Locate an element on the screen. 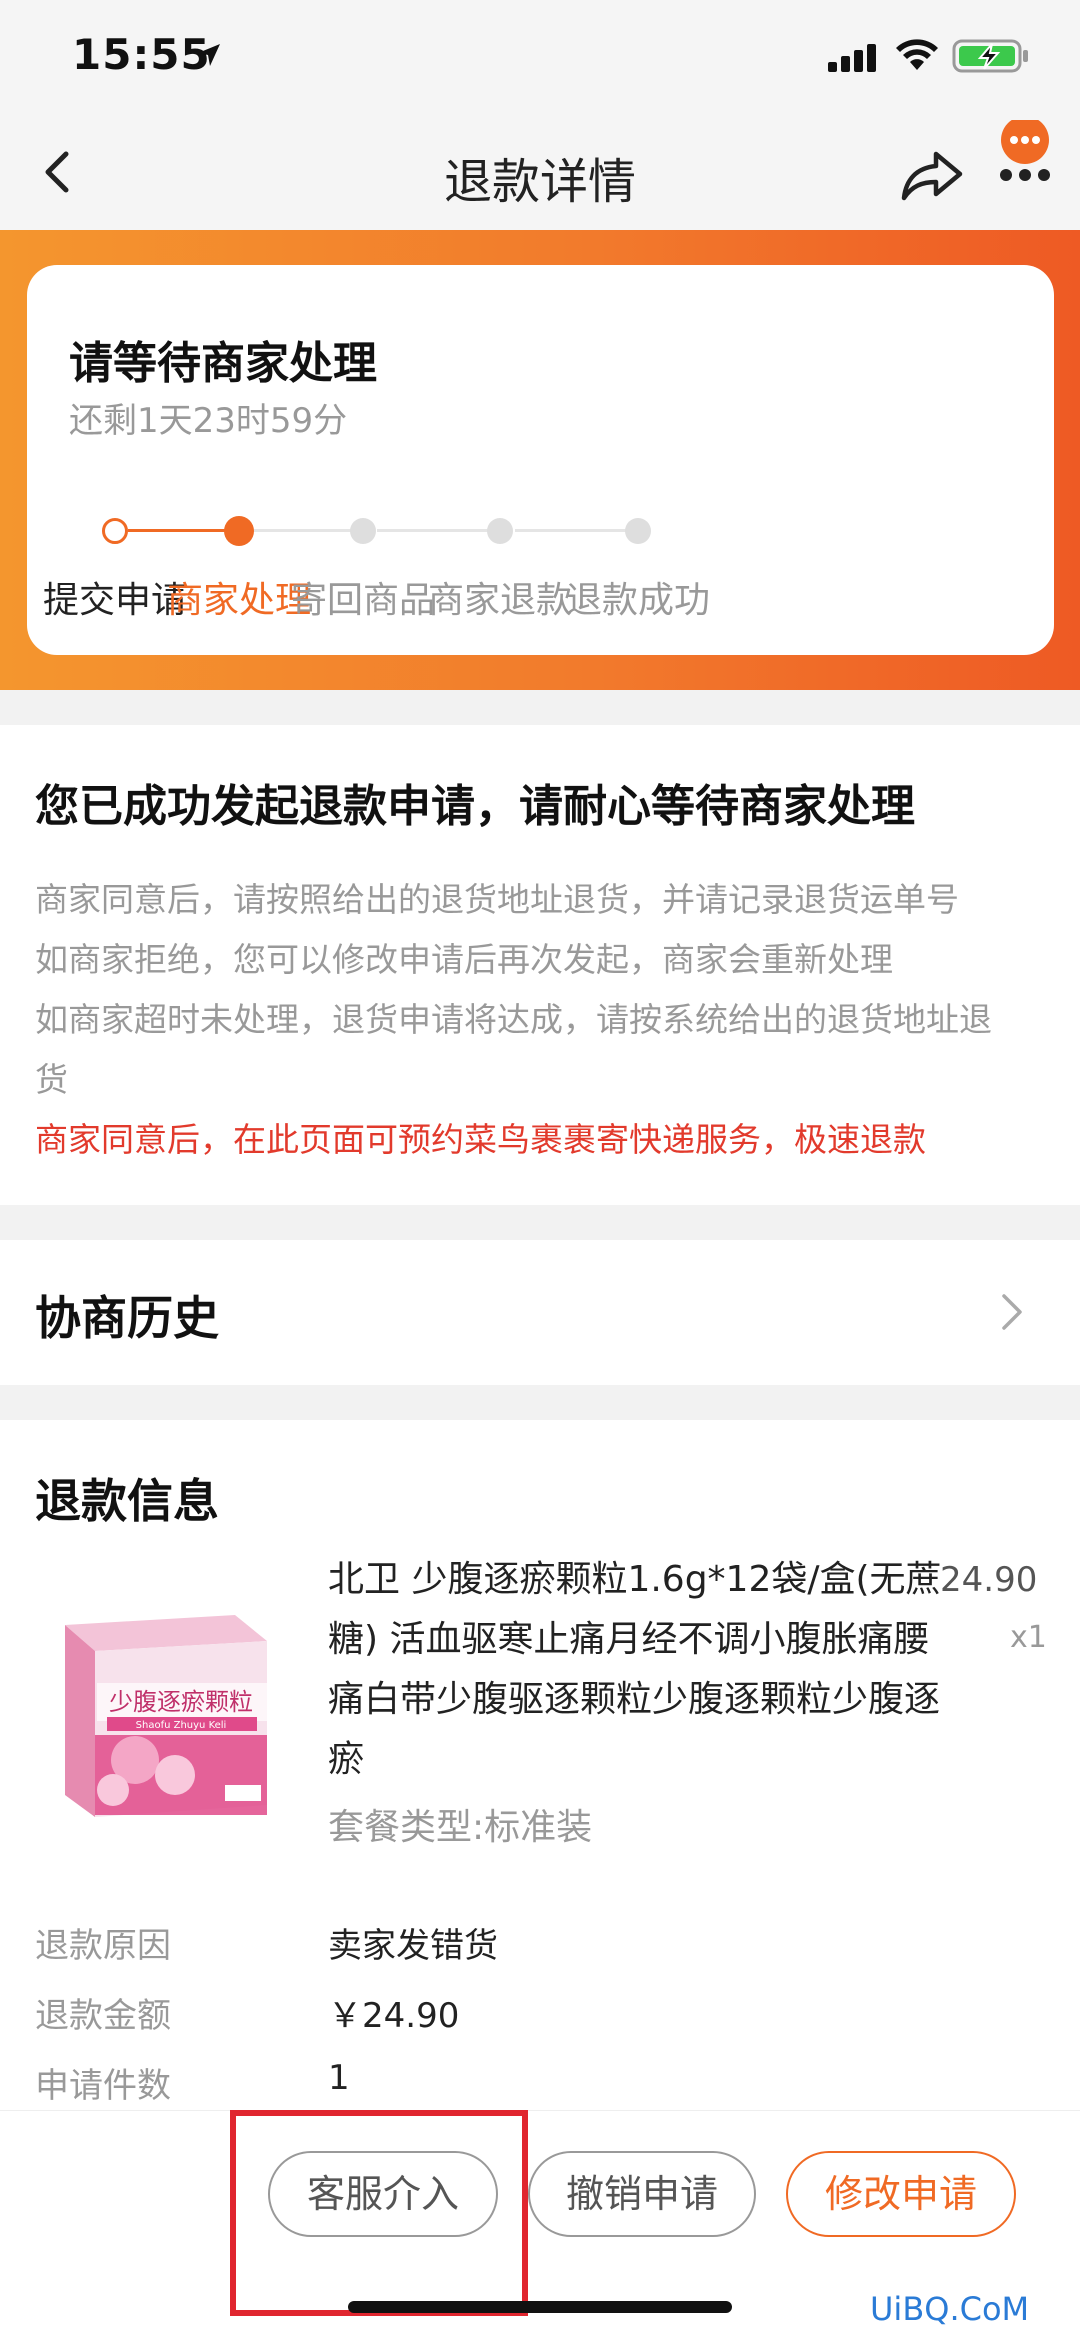  notice-line: 如商家拒绝，您可以修改申请后再次发起，商家会重新处理 is located at coordinates (464, 959).